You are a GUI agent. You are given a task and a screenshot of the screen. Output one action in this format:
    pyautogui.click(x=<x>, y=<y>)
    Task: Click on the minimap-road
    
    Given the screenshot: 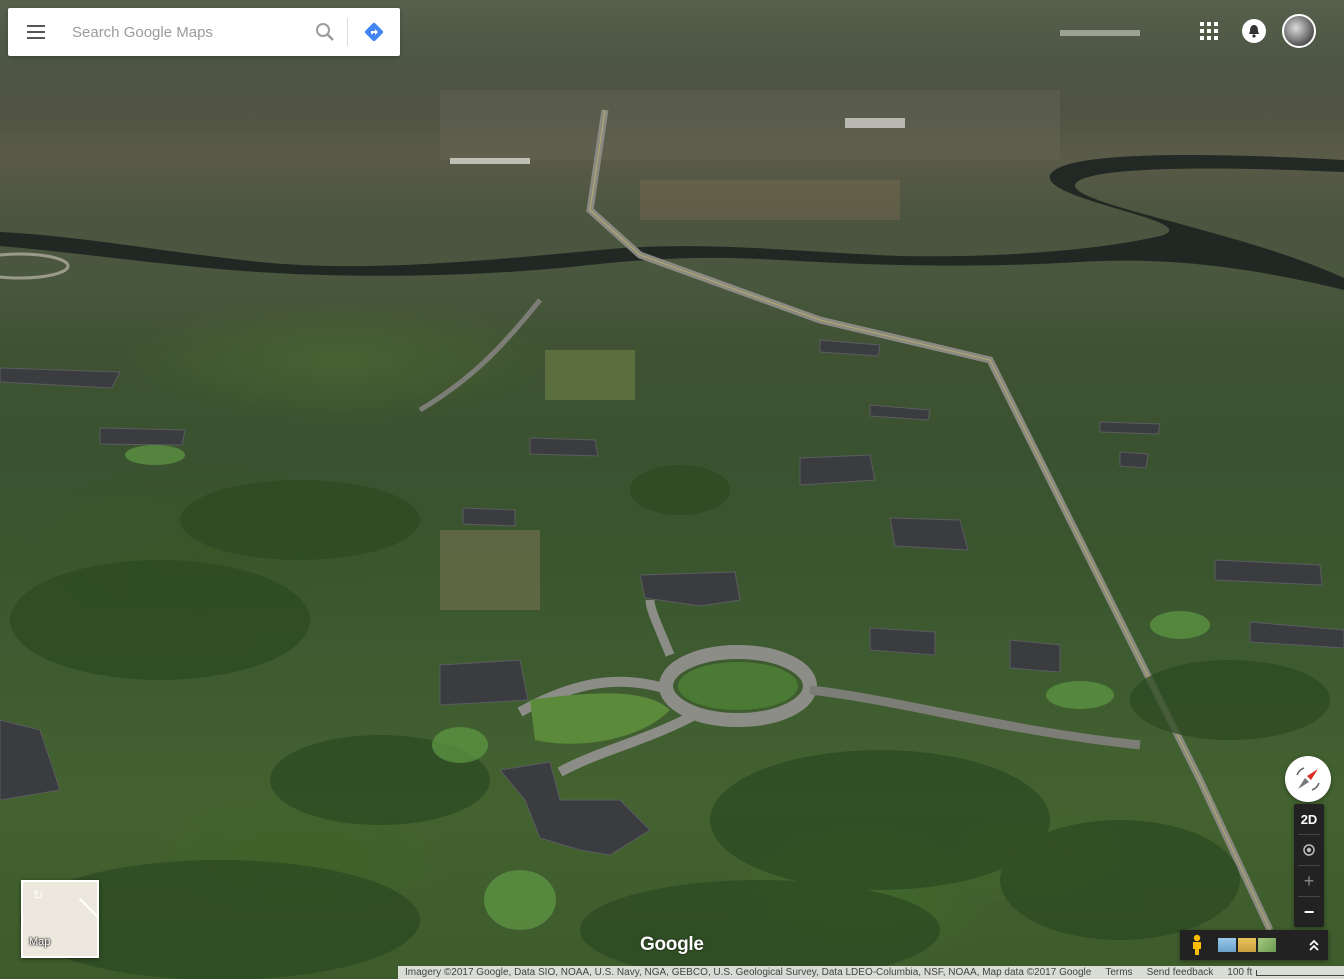 What is the action you would take?
    pyautogui.click(x=87, y=909)
    